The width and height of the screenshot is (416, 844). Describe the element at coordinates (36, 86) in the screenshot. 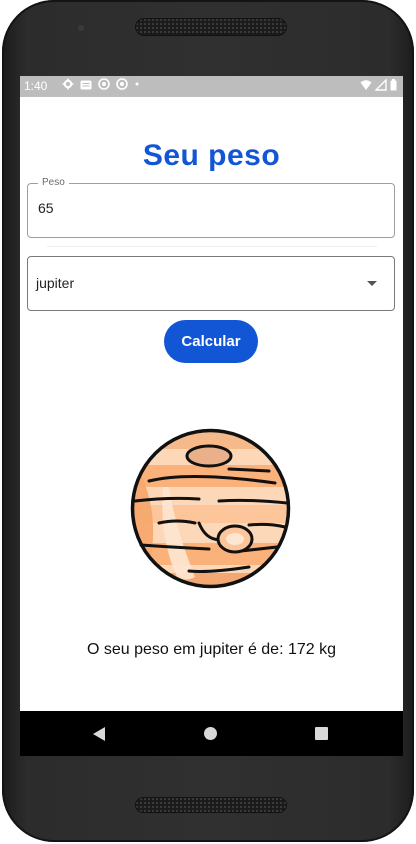

I see `status-time: 1:40` at that location.